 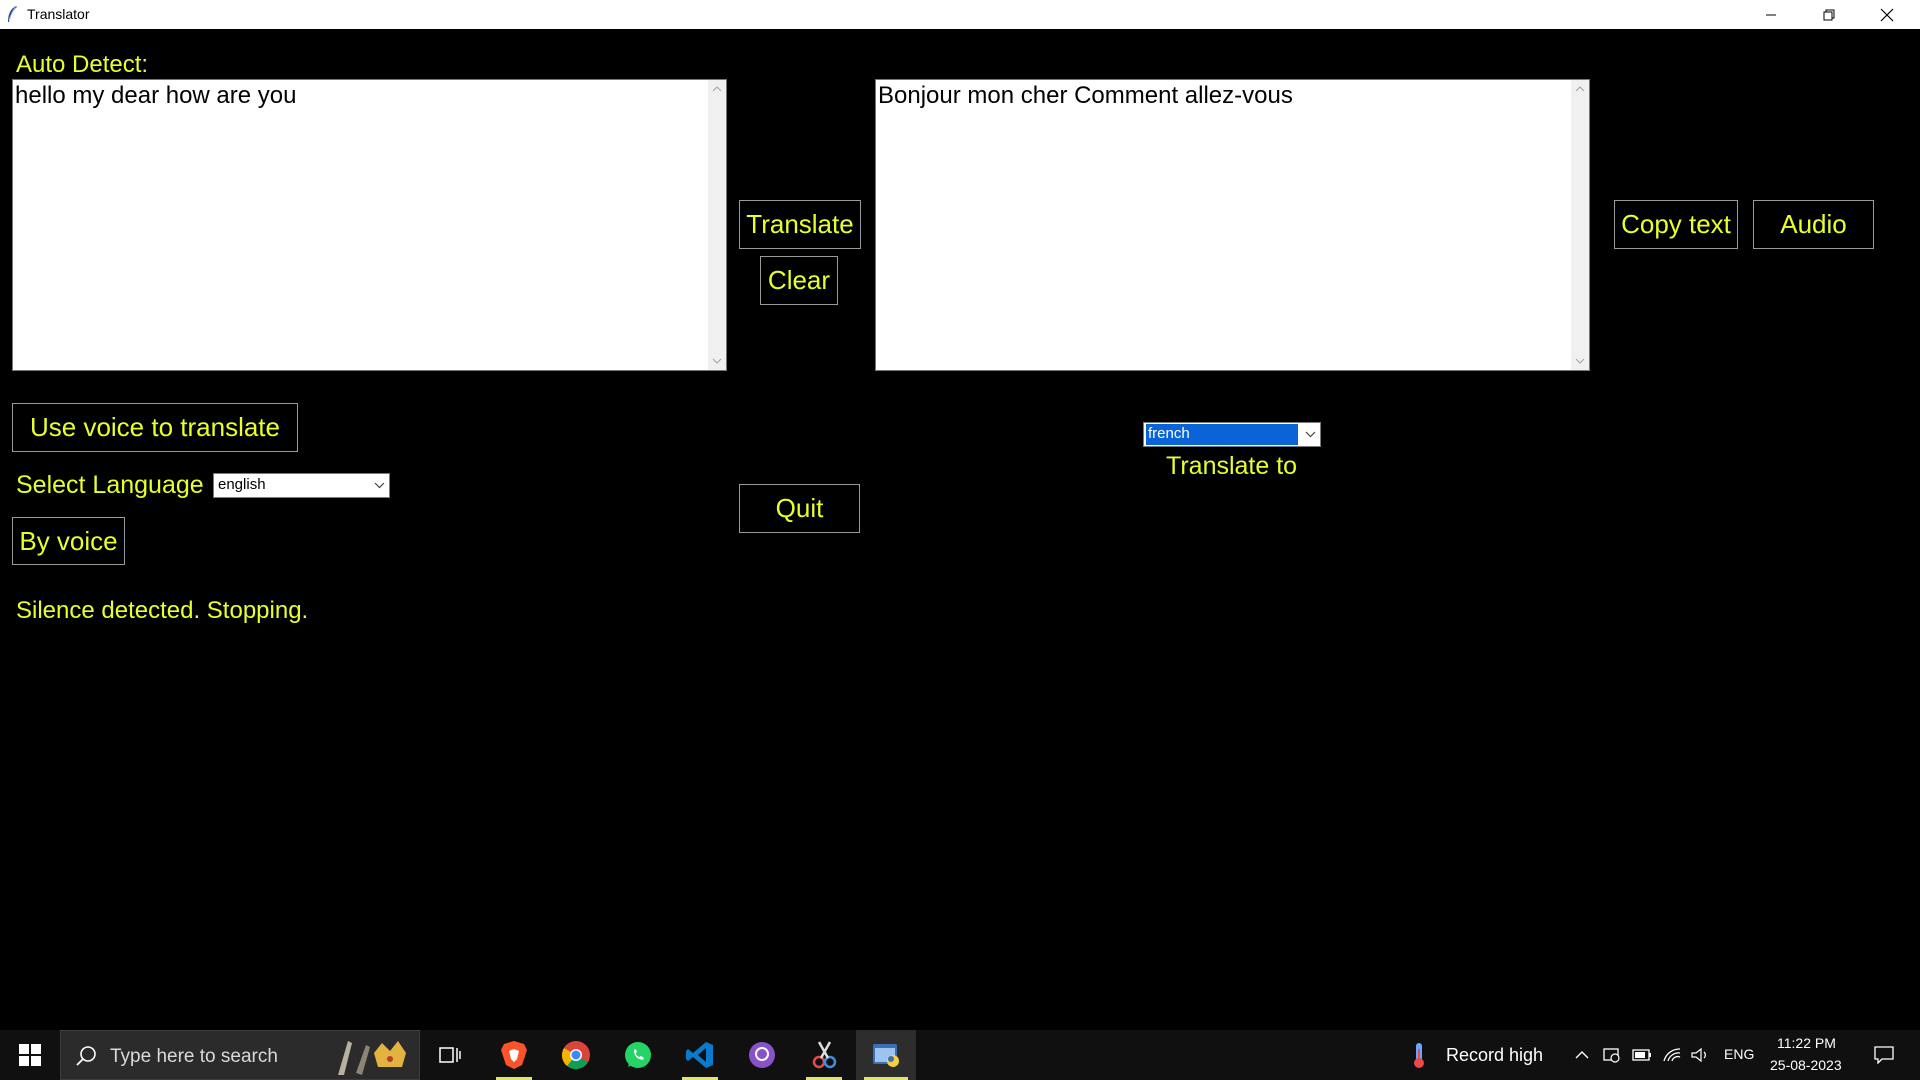 I want to click on weather-widget, so click(x=1419, y=1055).